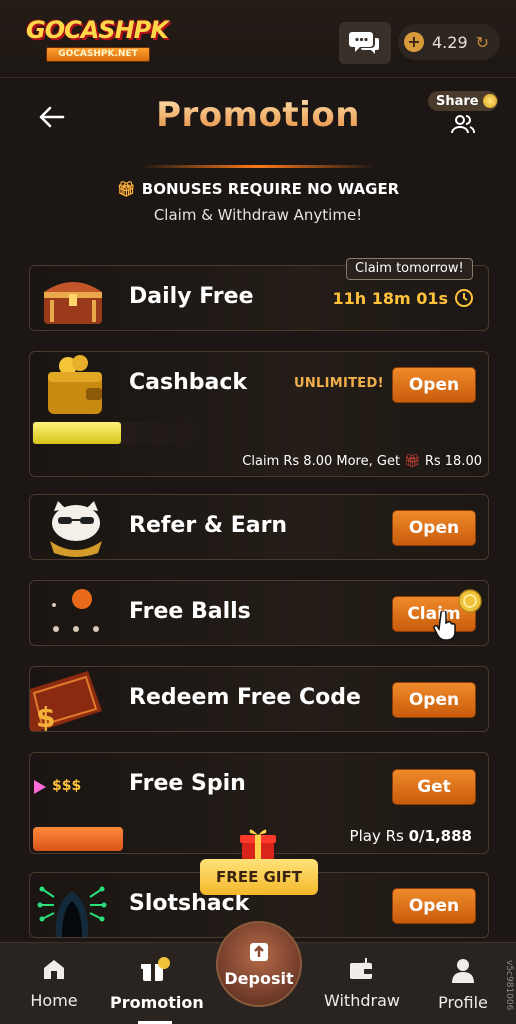 This screenshot has width=516, height=1024. What do you see at coordinates (40, 787) in the screenshot?
I see `play-arrow-icon` at bounding box center [40, 787].